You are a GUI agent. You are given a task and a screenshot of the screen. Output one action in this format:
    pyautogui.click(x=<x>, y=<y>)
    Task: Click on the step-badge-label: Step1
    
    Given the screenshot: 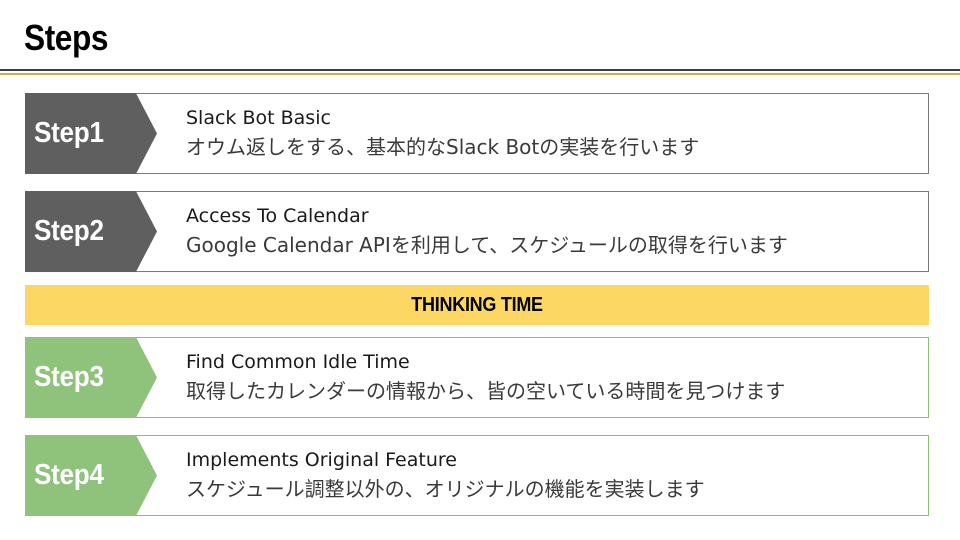 What is the action you would take?
    pyautogui.click(x=69, y=133)
    